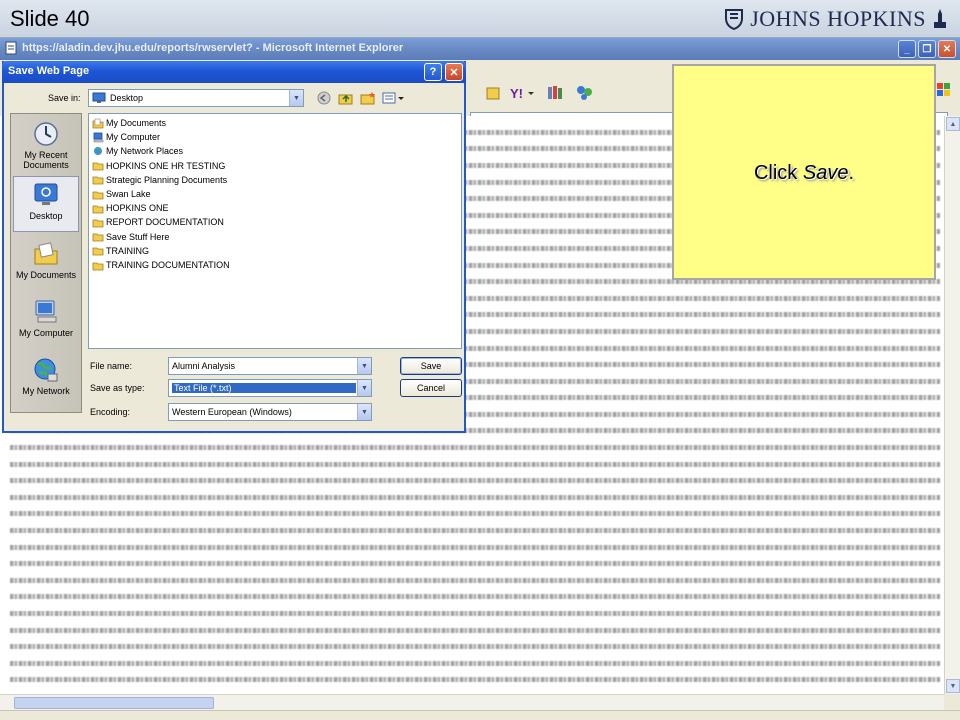  Describe the element at coordinates (128, 250) in the screenshot. I see `file-item-label: TRAINING` at that location.